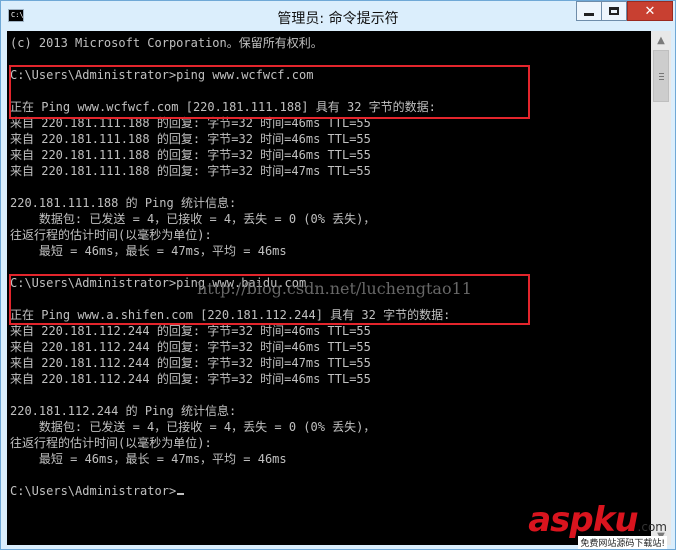  What do you see at coordinates (123, 411) in the screenshot?
I see `console-line: 220.181.112.244 的 Ping 统计信息:` at bounding box center [123, 411].